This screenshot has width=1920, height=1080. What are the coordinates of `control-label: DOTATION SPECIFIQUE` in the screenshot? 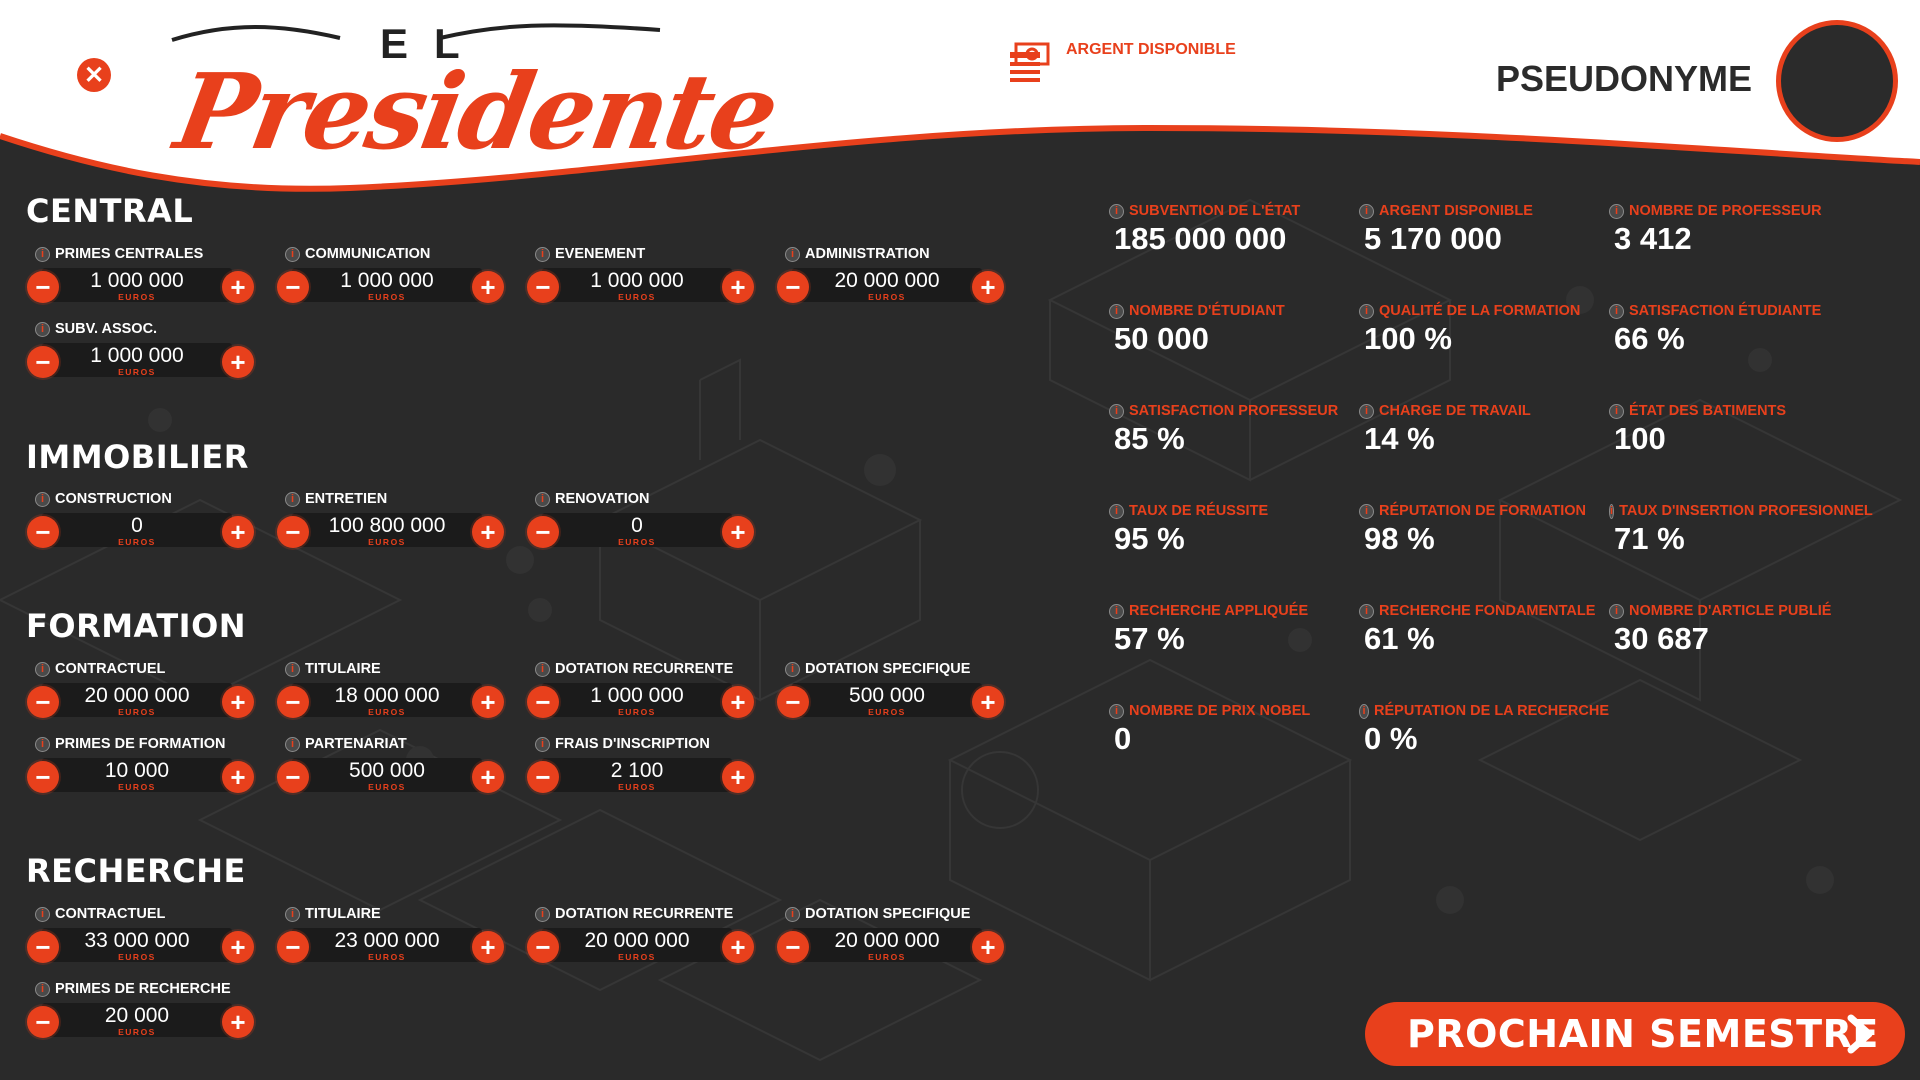 It's located at (888, 914).